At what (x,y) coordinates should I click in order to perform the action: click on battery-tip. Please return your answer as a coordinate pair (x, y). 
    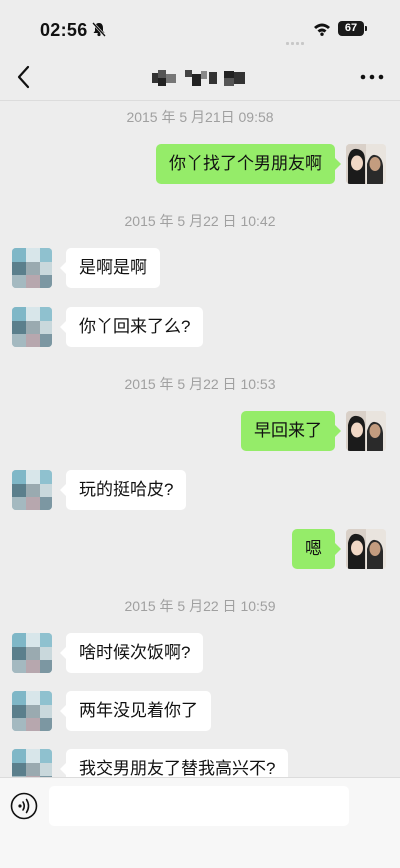
    Looking at the image, I should click on (366, 28).